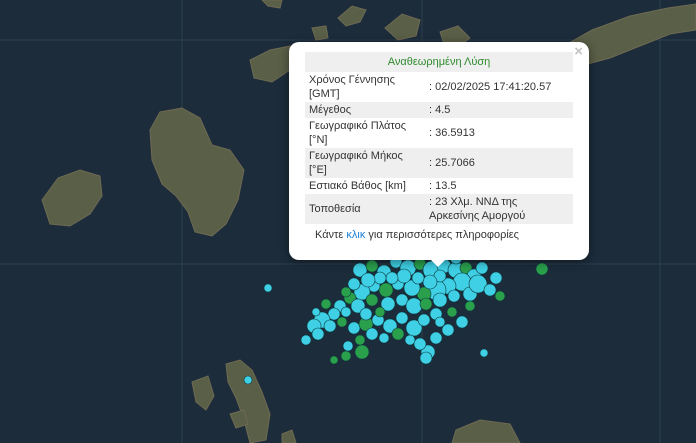 This screenshot has width=696, height=443. Describe the element at coordinates (358, 133) in the screenshot. I see `label-latitude: Γεωγραφικό Πλάτος [°N]` at that location.